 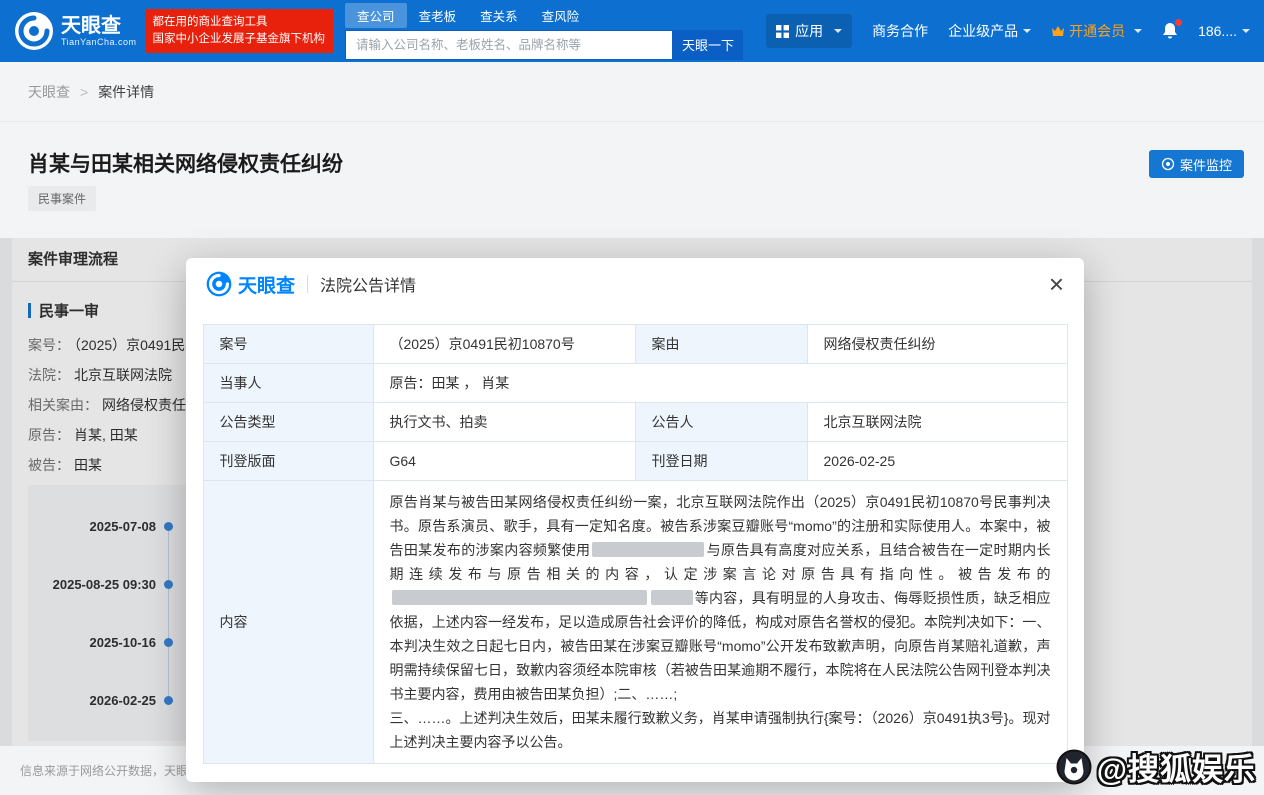 I want to click on brand-text: 天眼查 TianYanCha.com, so click(x=99, y=31).